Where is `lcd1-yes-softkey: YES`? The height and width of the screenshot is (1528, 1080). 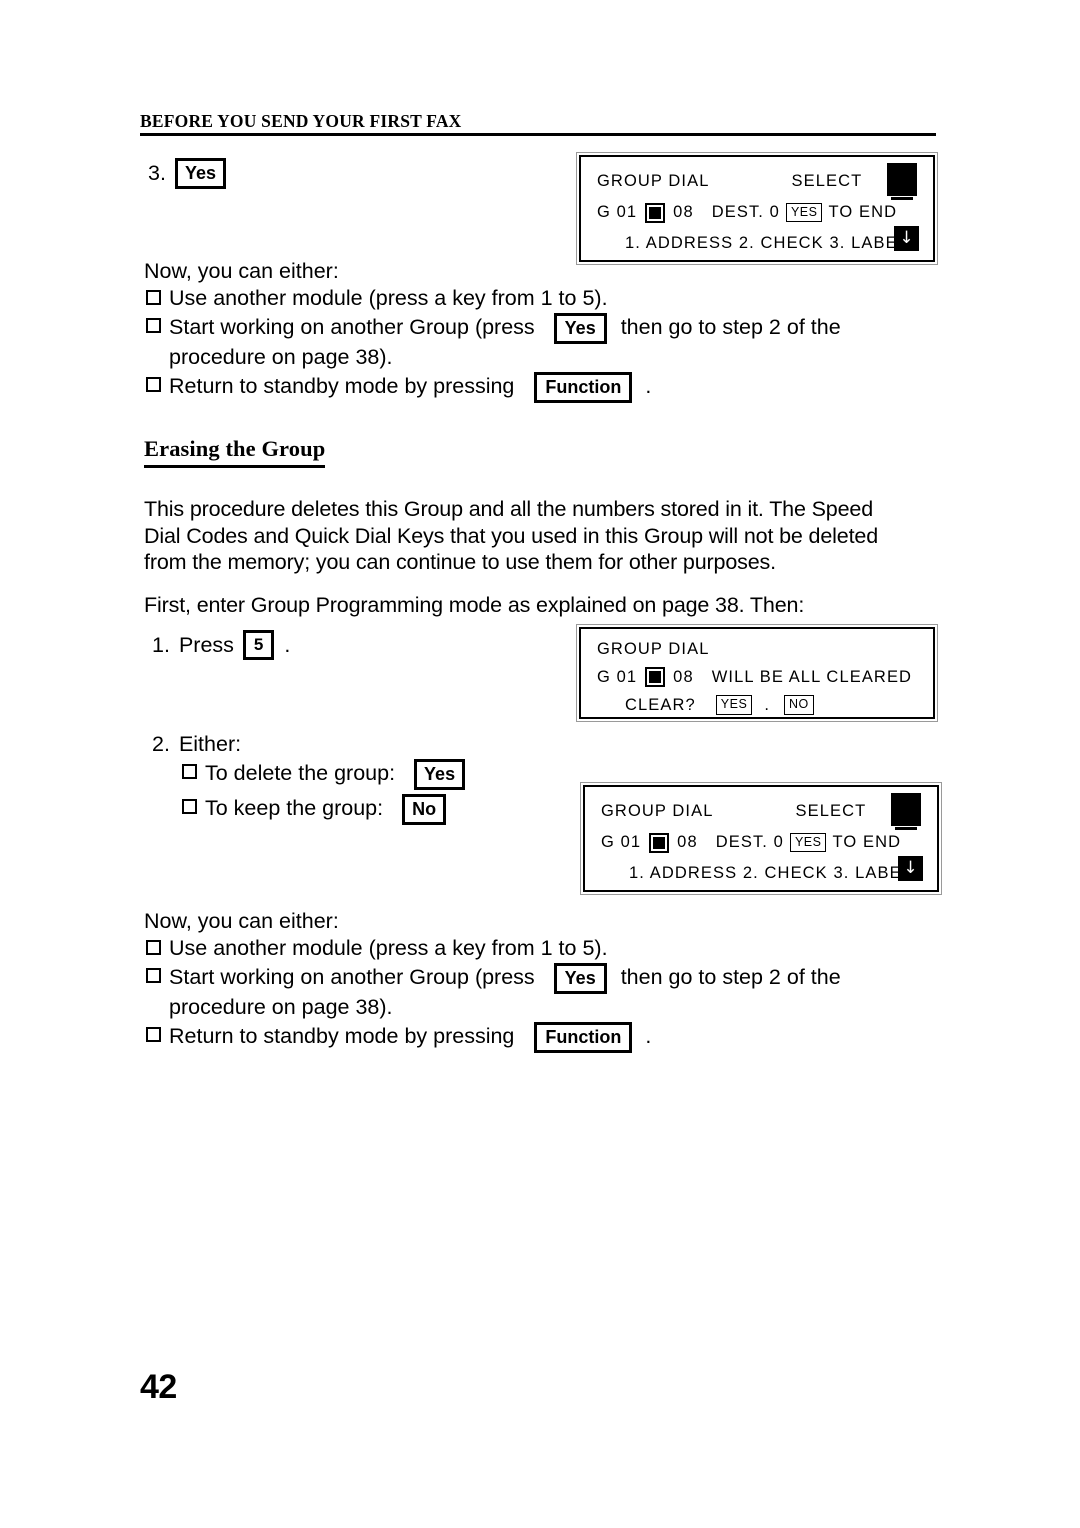 lcd1-yes-softkey: YES is located at coordinates (804, 212).